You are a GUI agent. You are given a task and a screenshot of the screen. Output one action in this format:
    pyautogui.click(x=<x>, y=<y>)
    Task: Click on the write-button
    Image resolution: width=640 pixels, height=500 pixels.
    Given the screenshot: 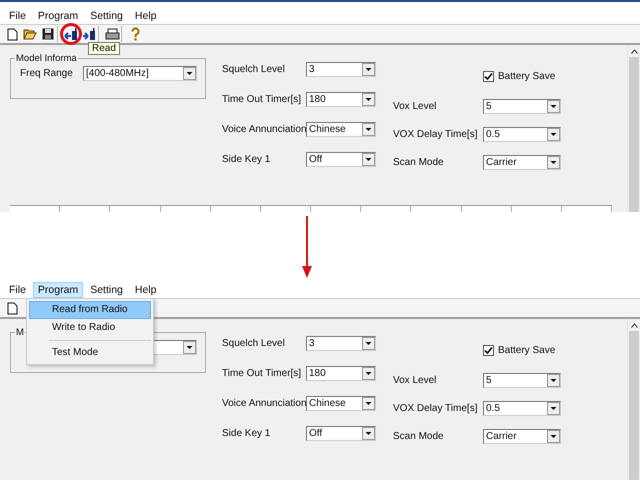 What is the action you would take?
    pyautogui.click(x=89, y=34)
    